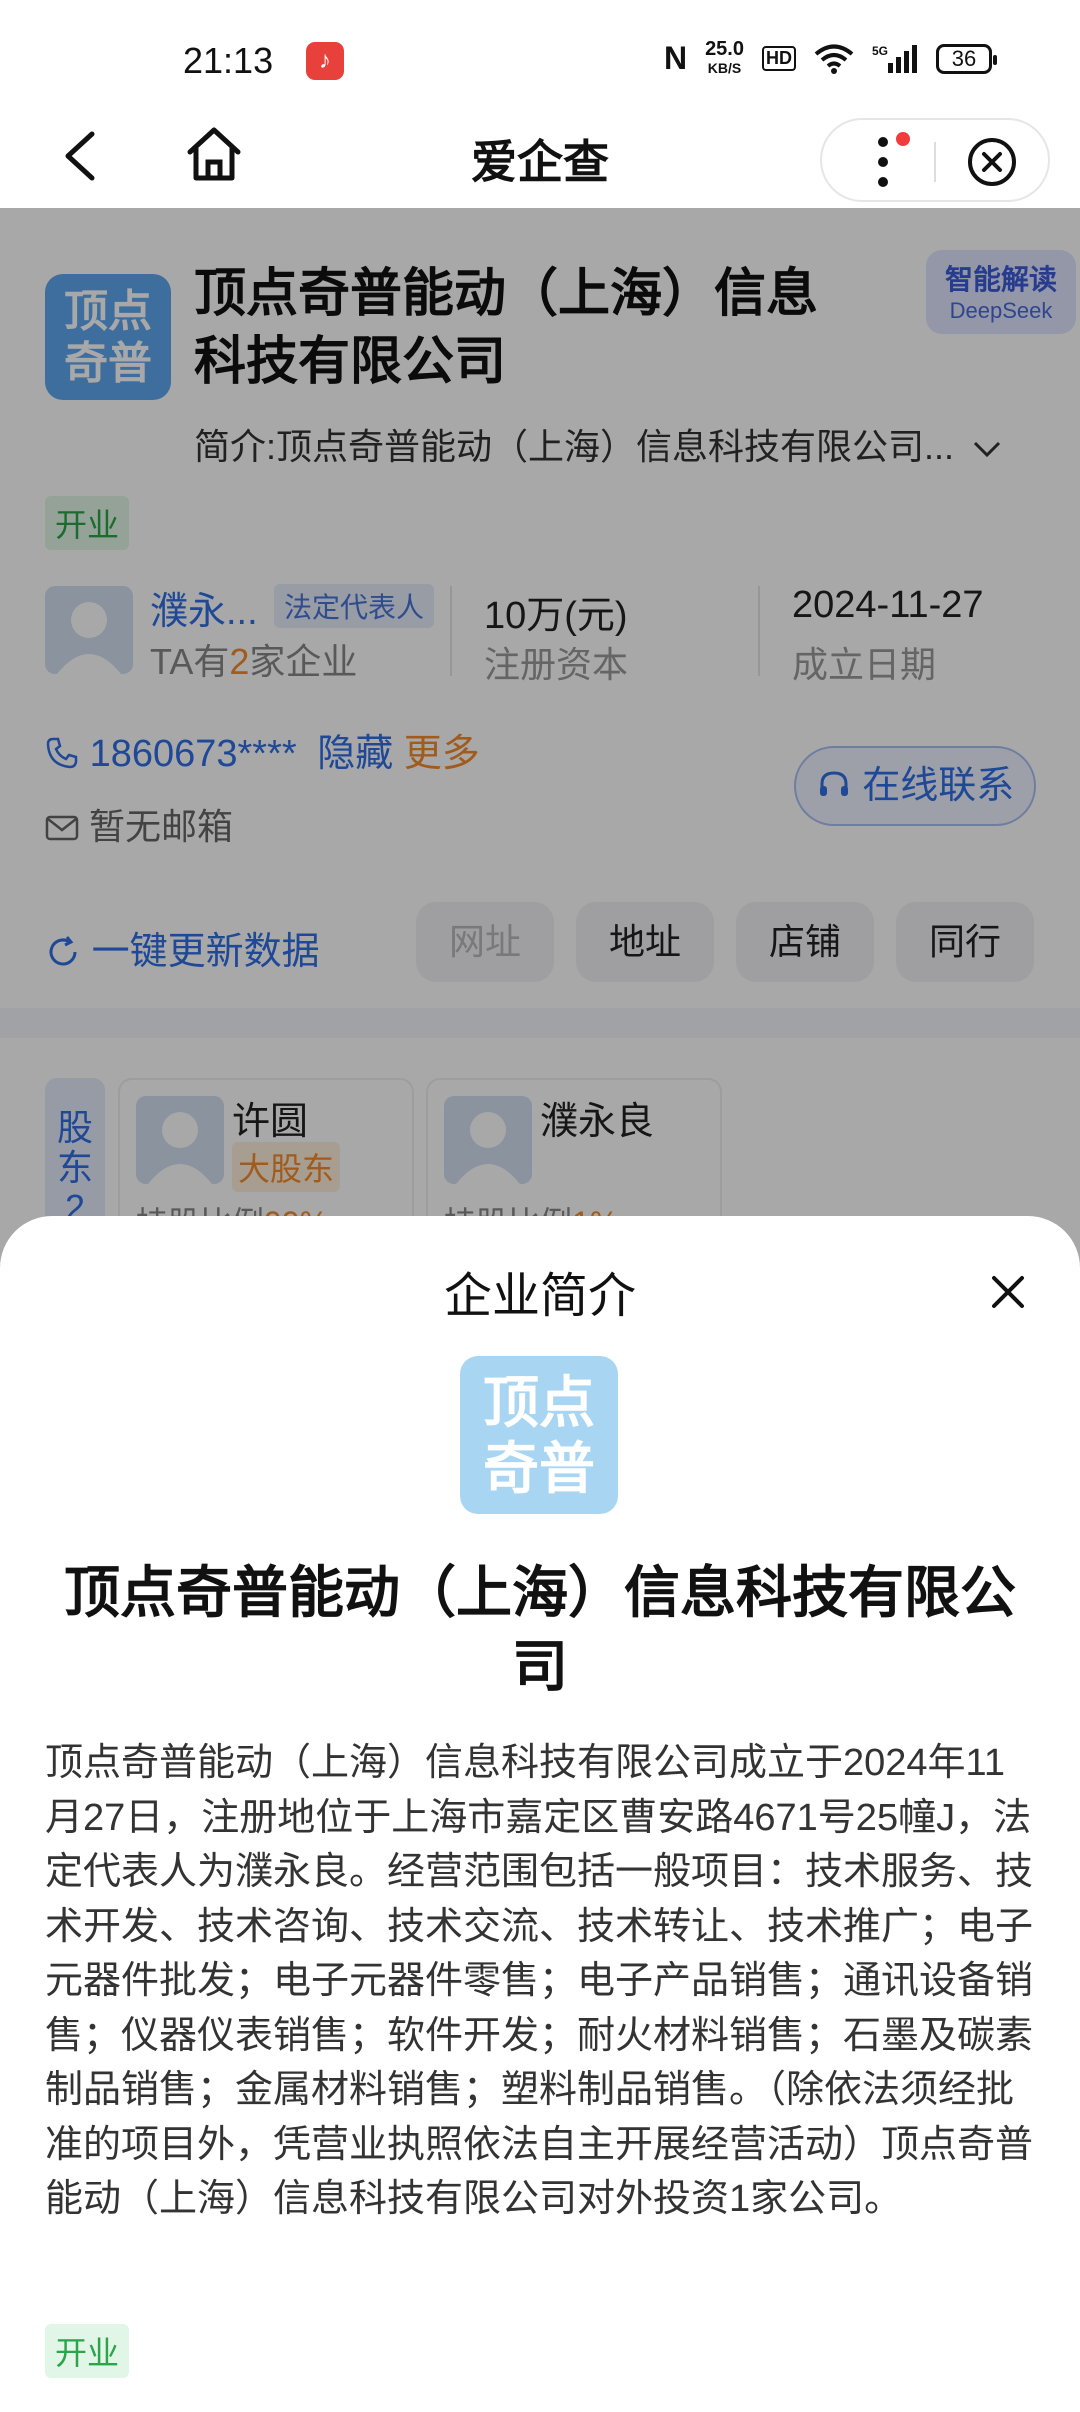 This screenshot has width=1080, height=2412. Describe the element at coordinates (779, 58) in the screenshot. I see `hd-icon: HD` at that location.